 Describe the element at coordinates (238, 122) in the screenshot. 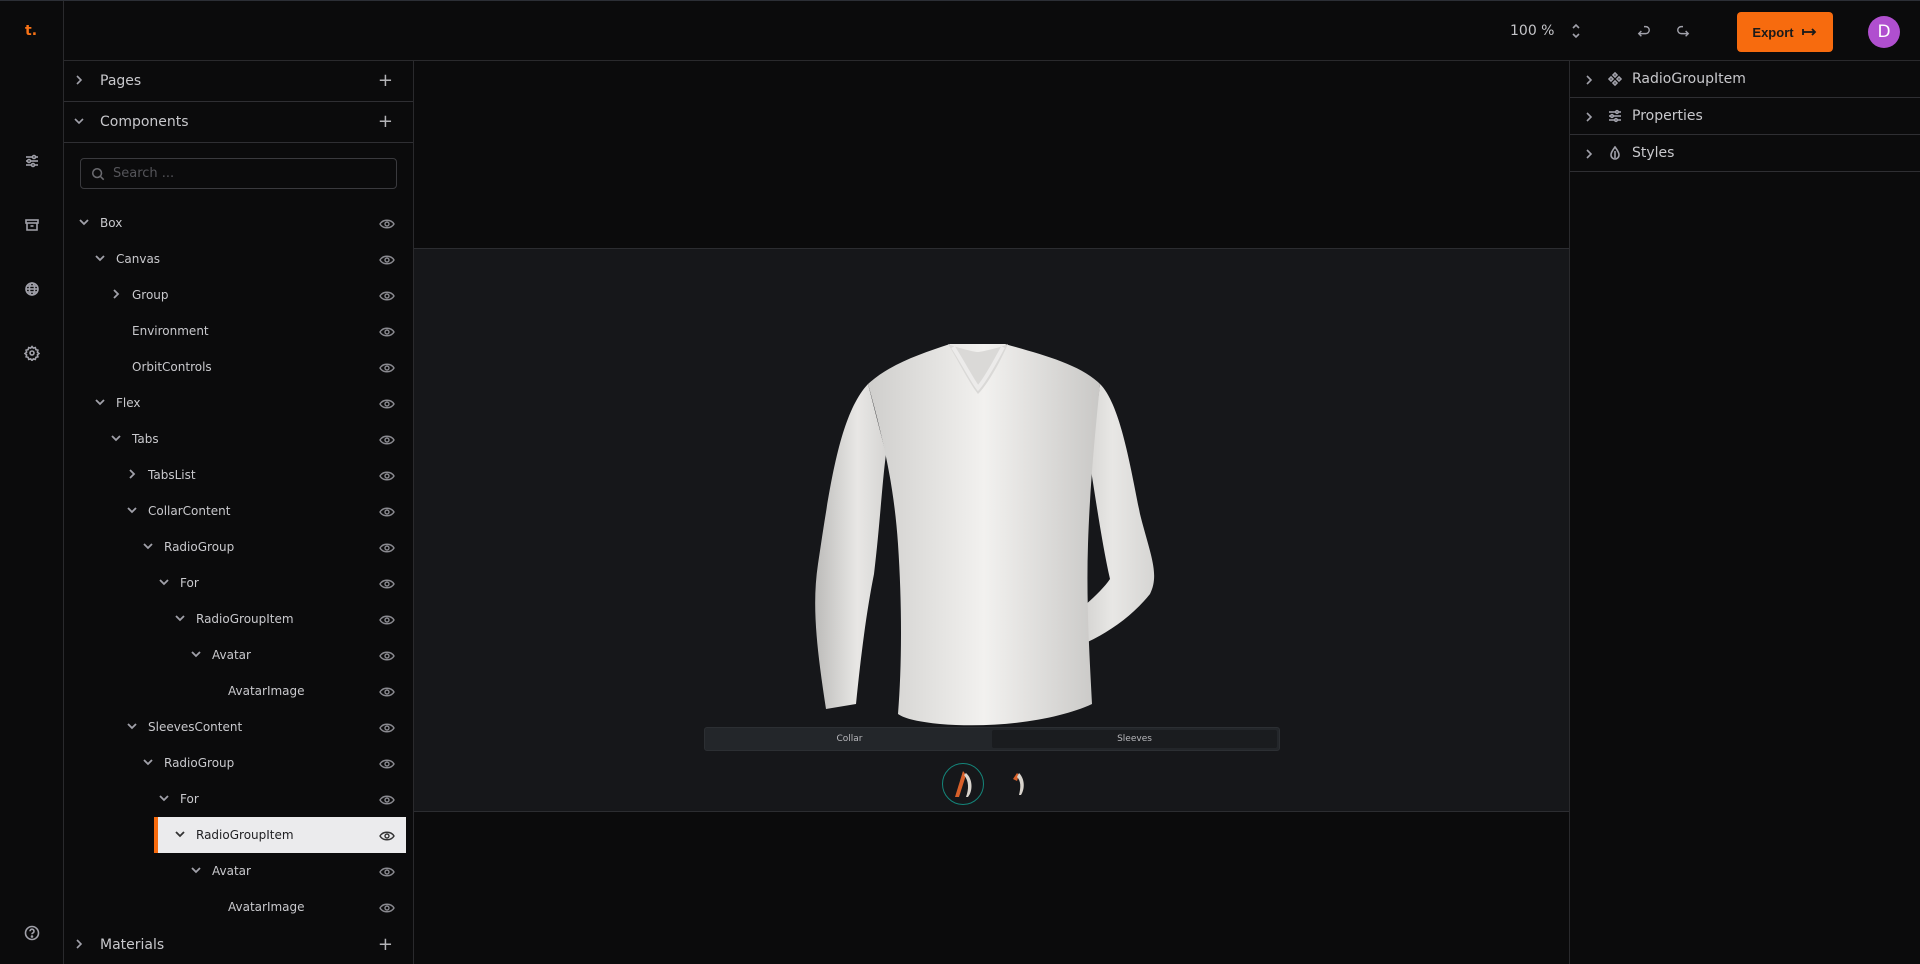

I see `components-section-header: Components +` at that location.